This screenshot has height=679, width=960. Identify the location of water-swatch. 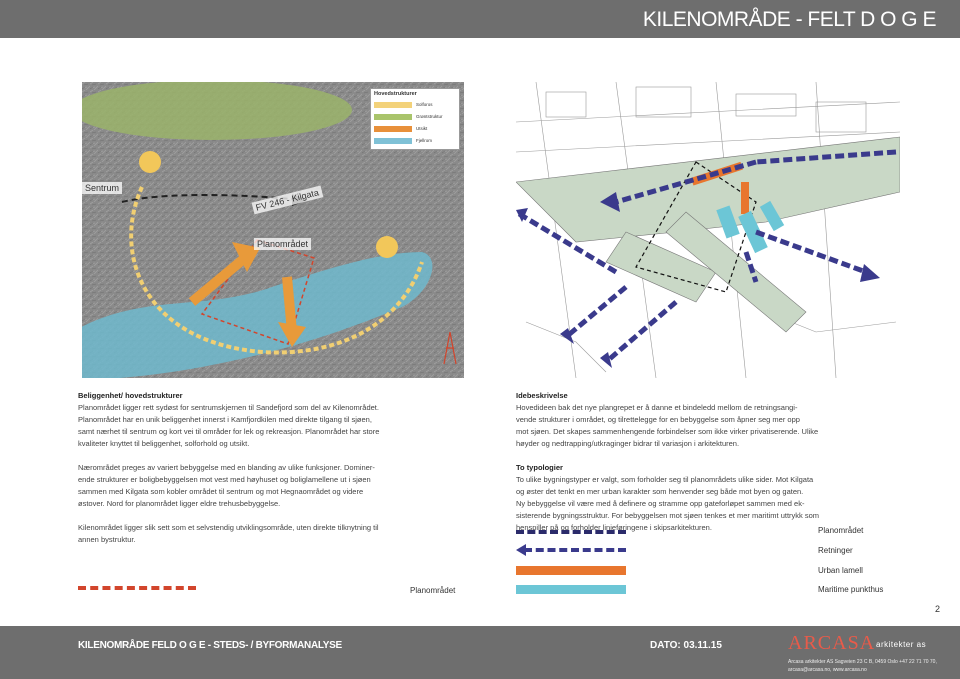
(393, 141).